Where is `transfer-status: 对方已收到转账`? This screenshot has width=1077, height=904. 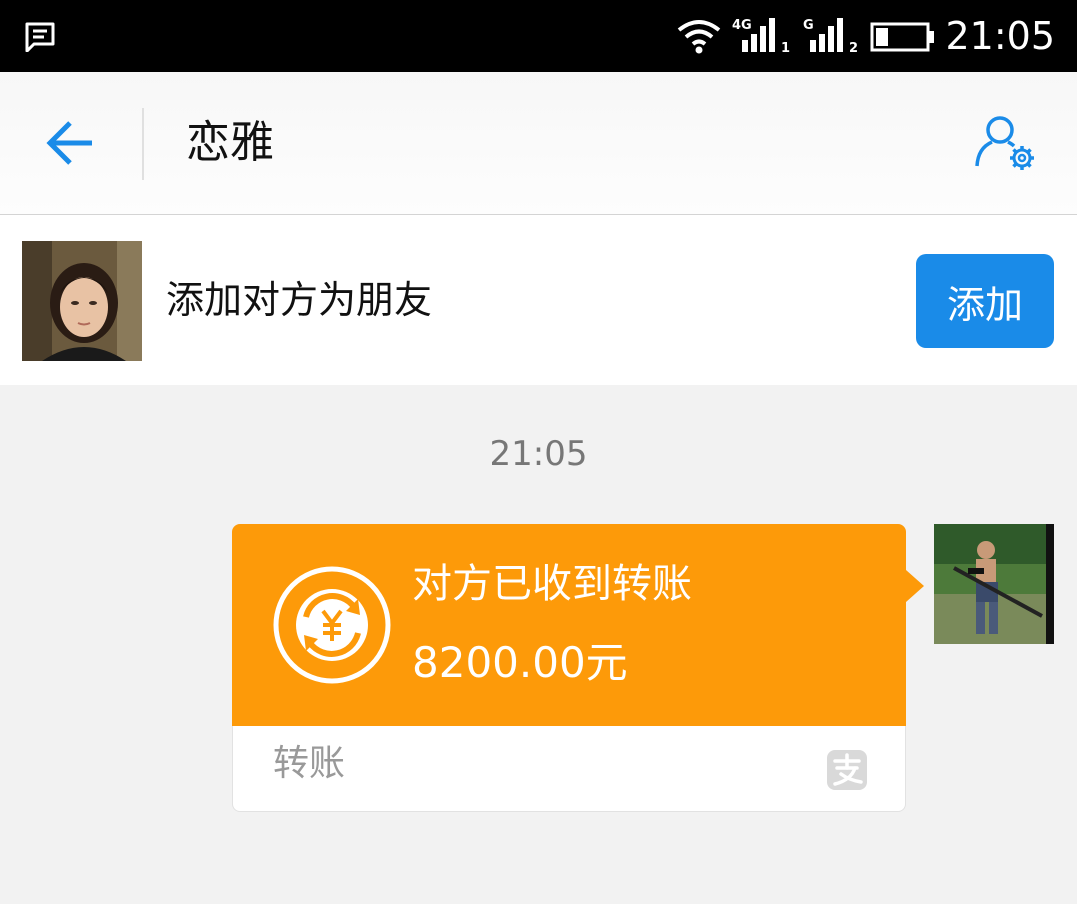
transfer-status: 对方已收到转账 is located at coordinates (552, 584).